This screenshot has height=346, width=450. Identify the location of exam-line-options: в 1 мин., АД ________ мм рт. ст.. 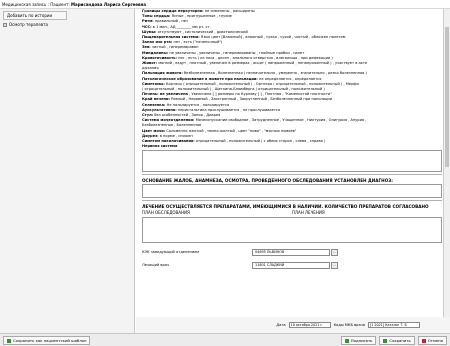
(182, 27).